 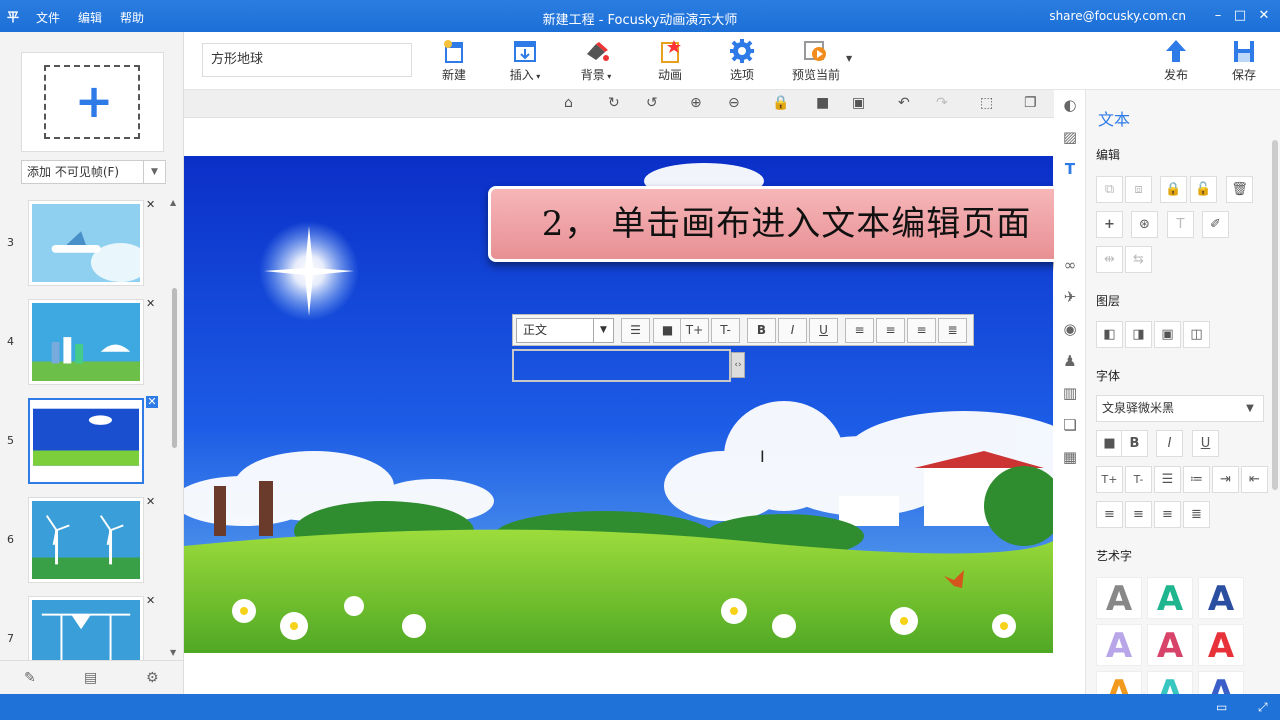 What do you see at coordinates (1240, 16) in the screenshot?
I see `maximize-button: □` at bounding box center [1240, 16].